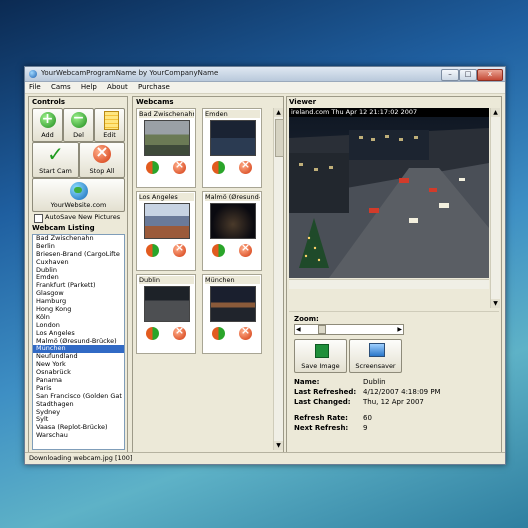 The image size is (528, 528). I want to click on viewer-hscrollbar, so click(389, 284).